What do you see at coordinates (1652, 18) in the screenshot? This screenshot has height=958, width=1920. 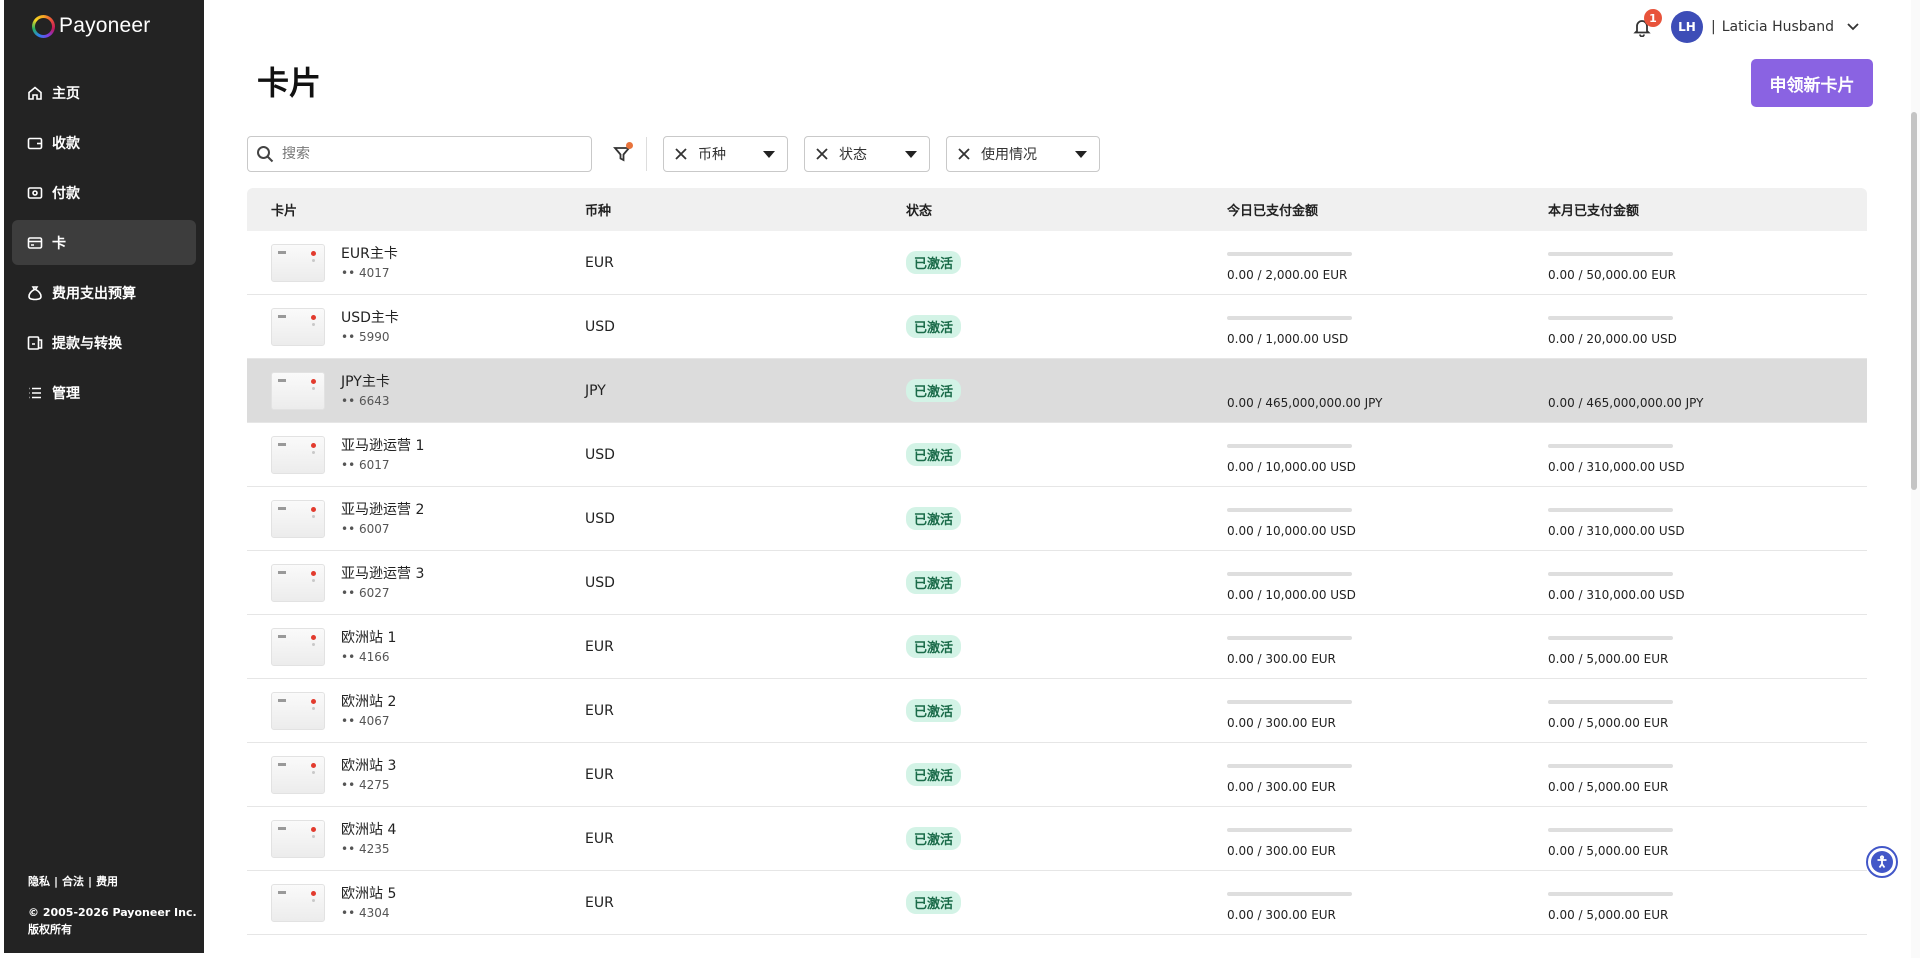 I see `notification-count-badge: 1` at bounding box center [1652, 18].